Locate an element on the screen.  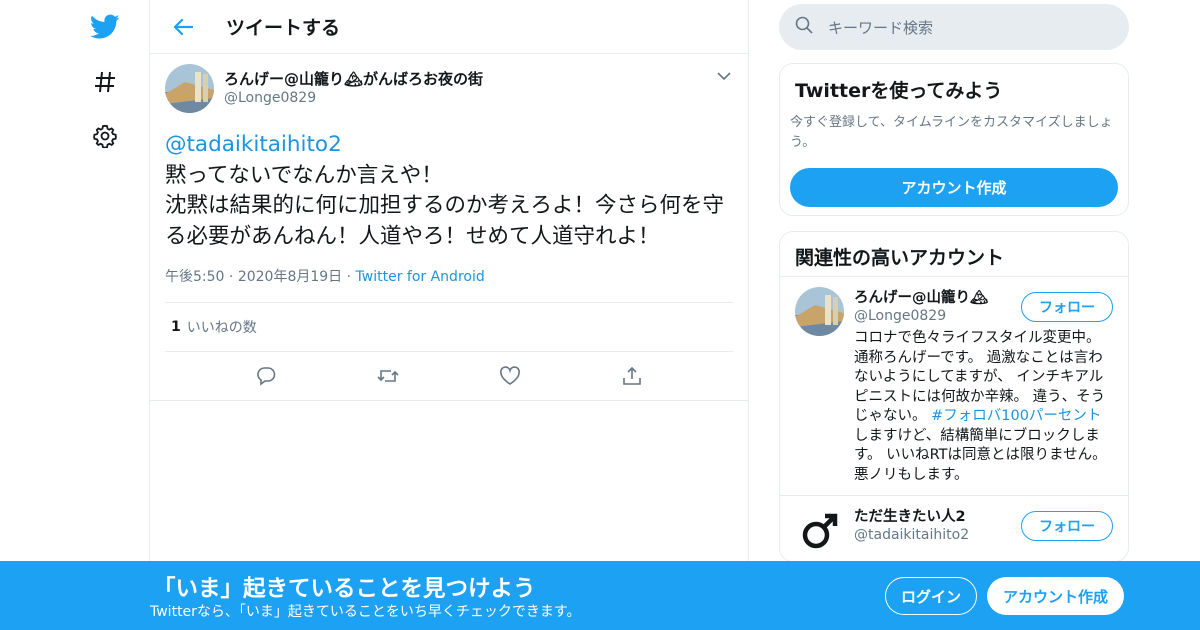
banner-subtext: Twitterなら、「いま」起きていることをいち早くチェックできます。 is located at coordinates (365, 612).